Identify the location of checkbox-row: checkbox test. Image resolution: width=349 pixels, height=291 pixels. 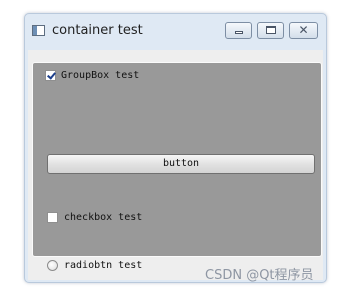
(94, 217).